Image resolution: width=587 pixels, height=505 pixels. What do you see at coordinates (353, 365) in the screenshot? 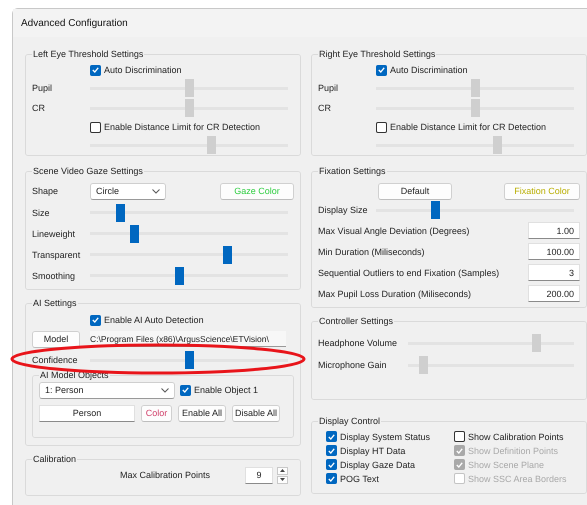
I see `slider-label: Microphone Gain` at bounding box center [353, 365].